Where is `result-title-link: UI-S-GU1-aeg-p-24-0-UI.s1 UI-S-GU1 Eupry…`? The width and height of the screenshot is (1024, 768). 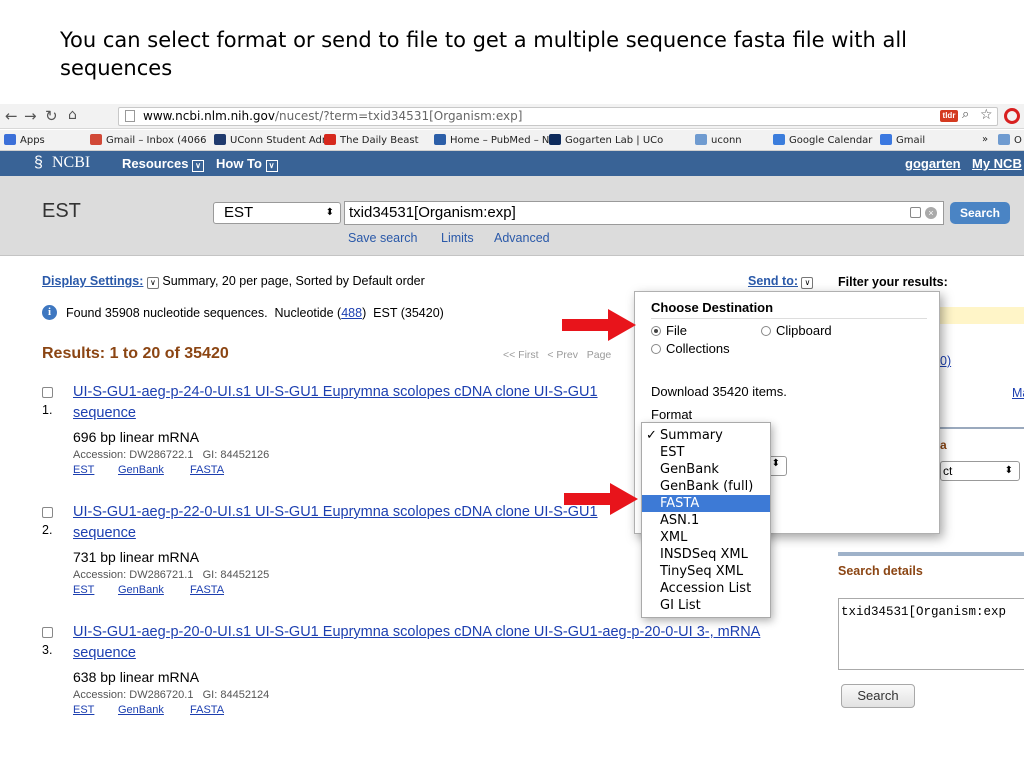
result-title-link: UI-S-GU1-aeg-p-24-0-UI.s1 UI-S-GU1 Eupry… is located at coordinates (335, 392).